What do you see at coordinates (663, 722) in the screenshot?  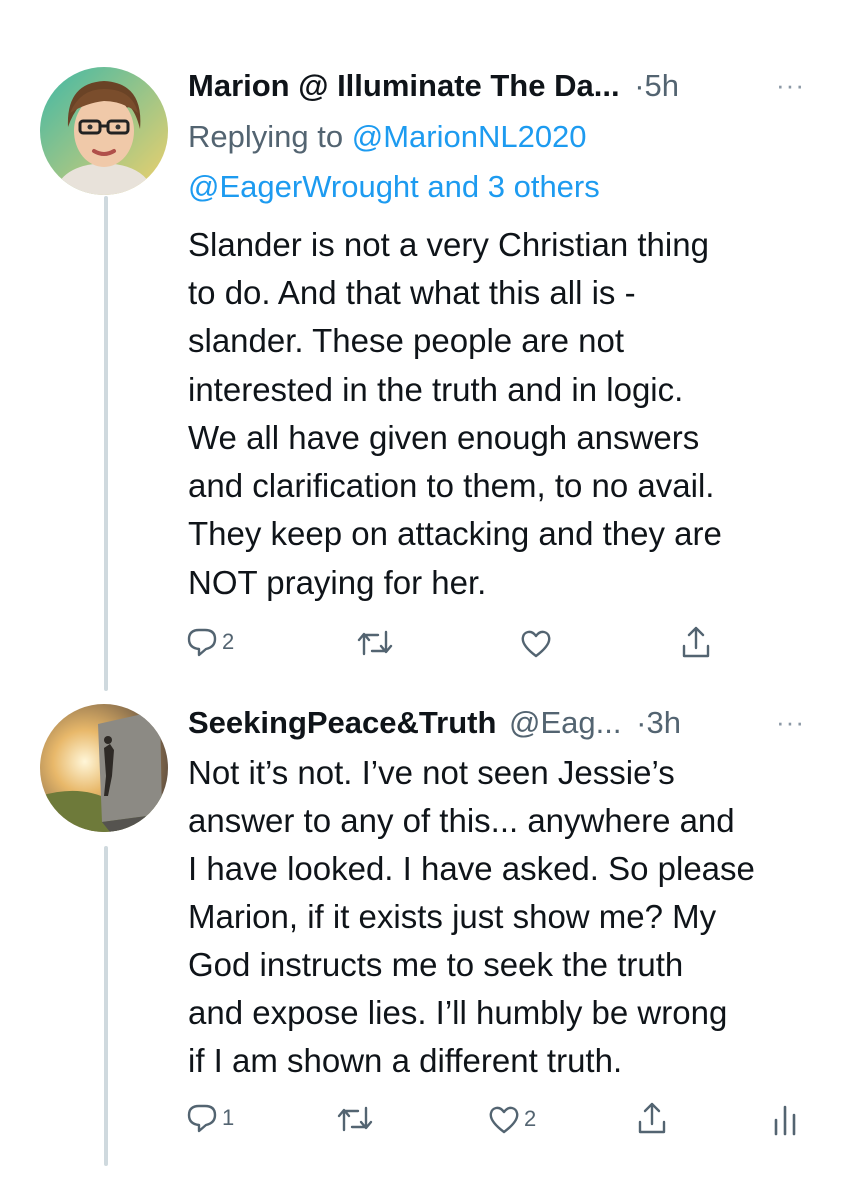 I see `tweet2-timestamp: 3h` at bounding box center [663, 722].